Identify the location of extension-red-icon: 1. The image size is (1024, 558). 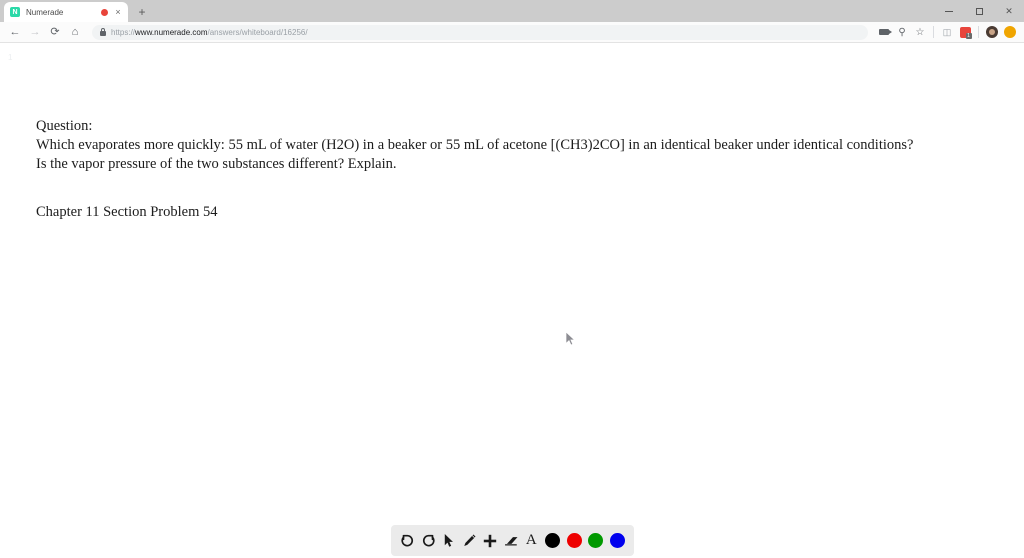
(965, 32).